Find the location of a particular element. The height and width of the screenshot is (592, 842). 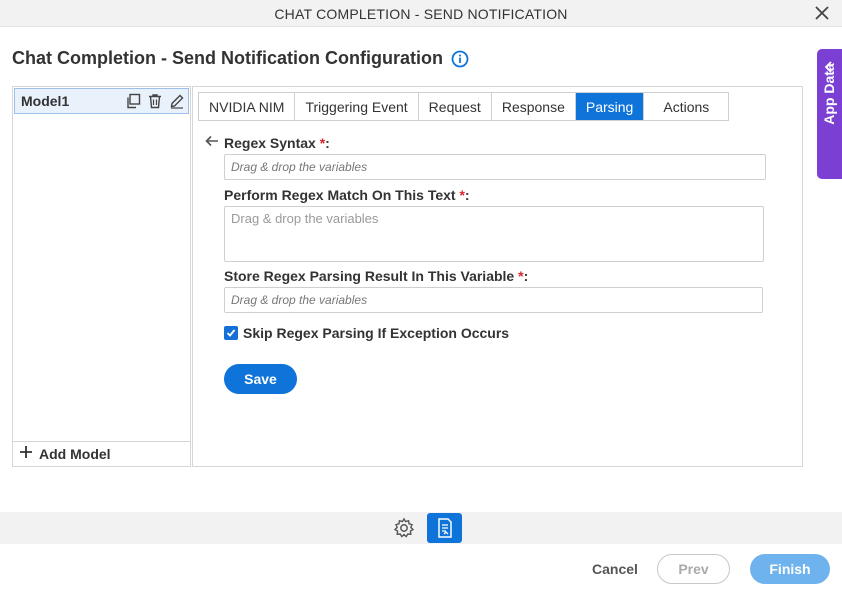

close-icon is located at coordinates (822, 13).